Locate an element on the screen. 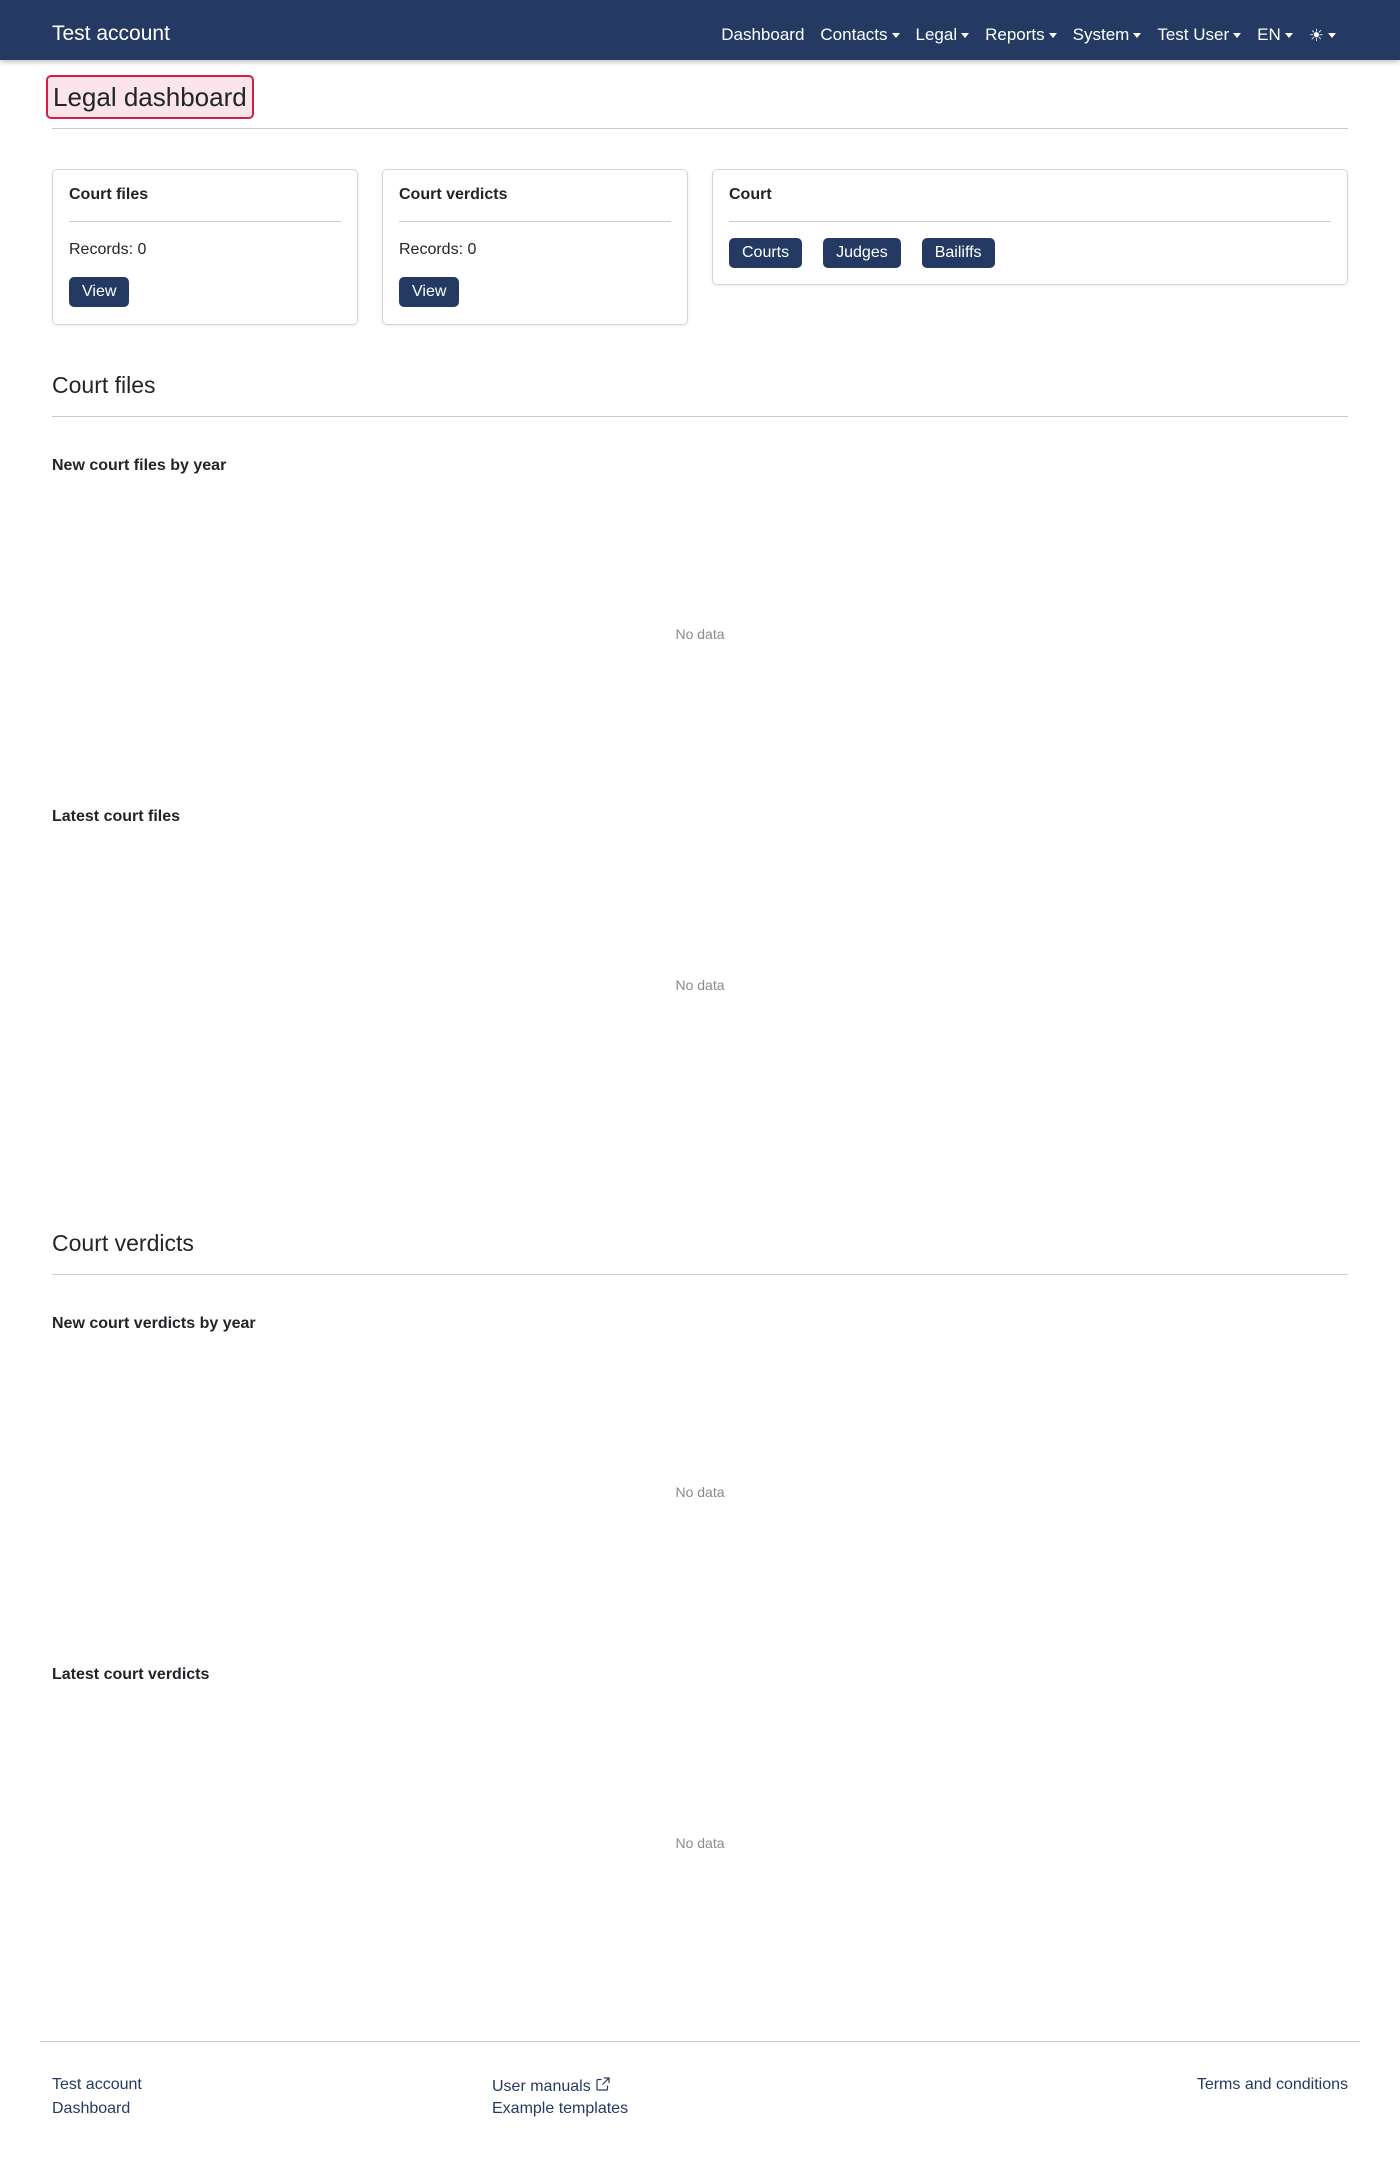 The height and width of the screenshot is (2182, 1400). nav-user-menu: Test User is located at coordinates (1199, 35).